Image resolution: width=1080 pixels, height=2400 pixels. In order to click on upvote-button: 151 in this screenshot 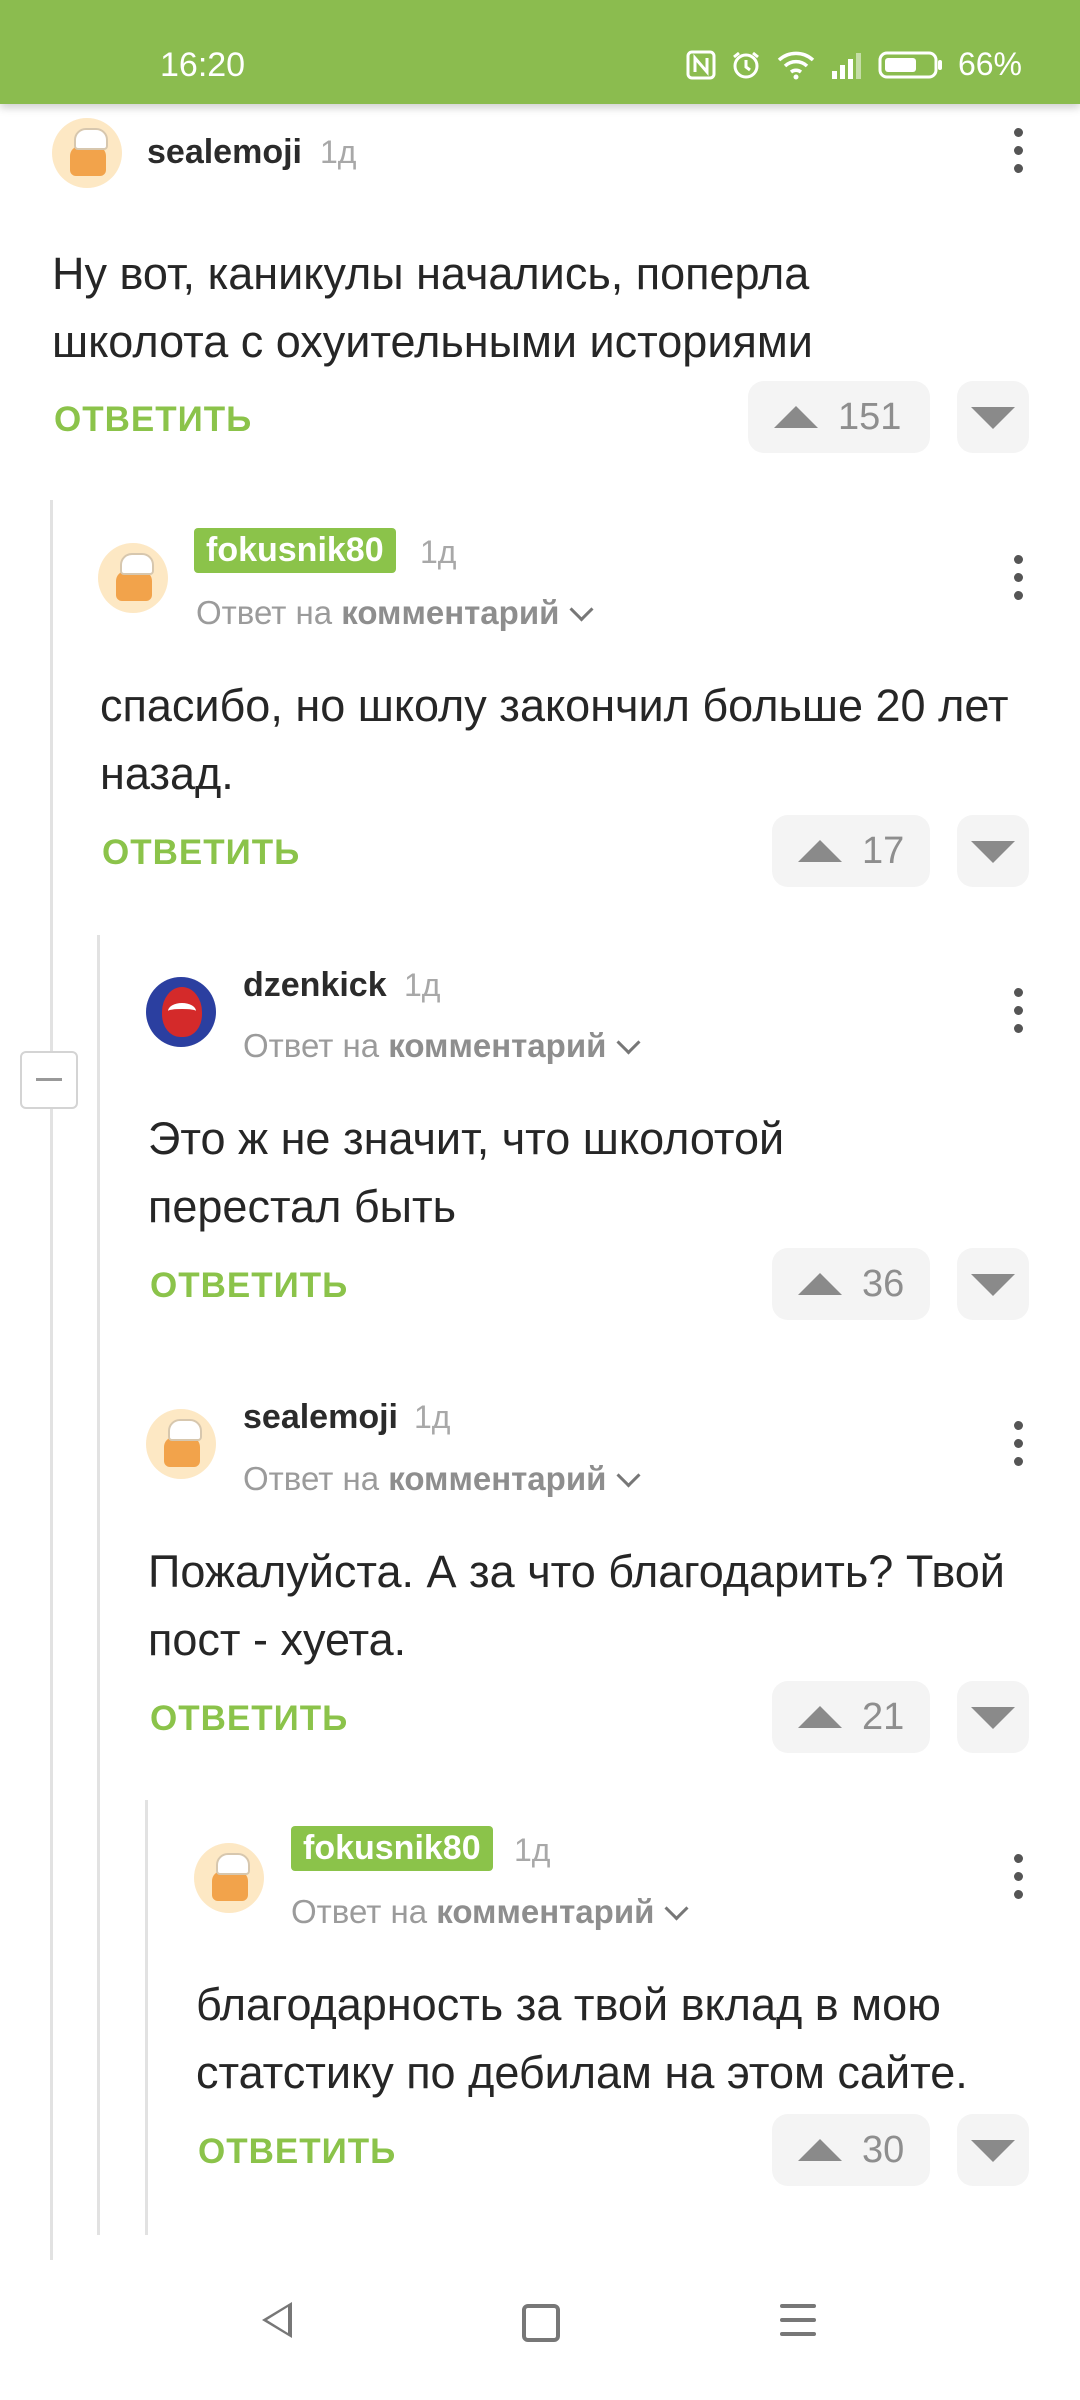, I will do `click(839, 417)`.